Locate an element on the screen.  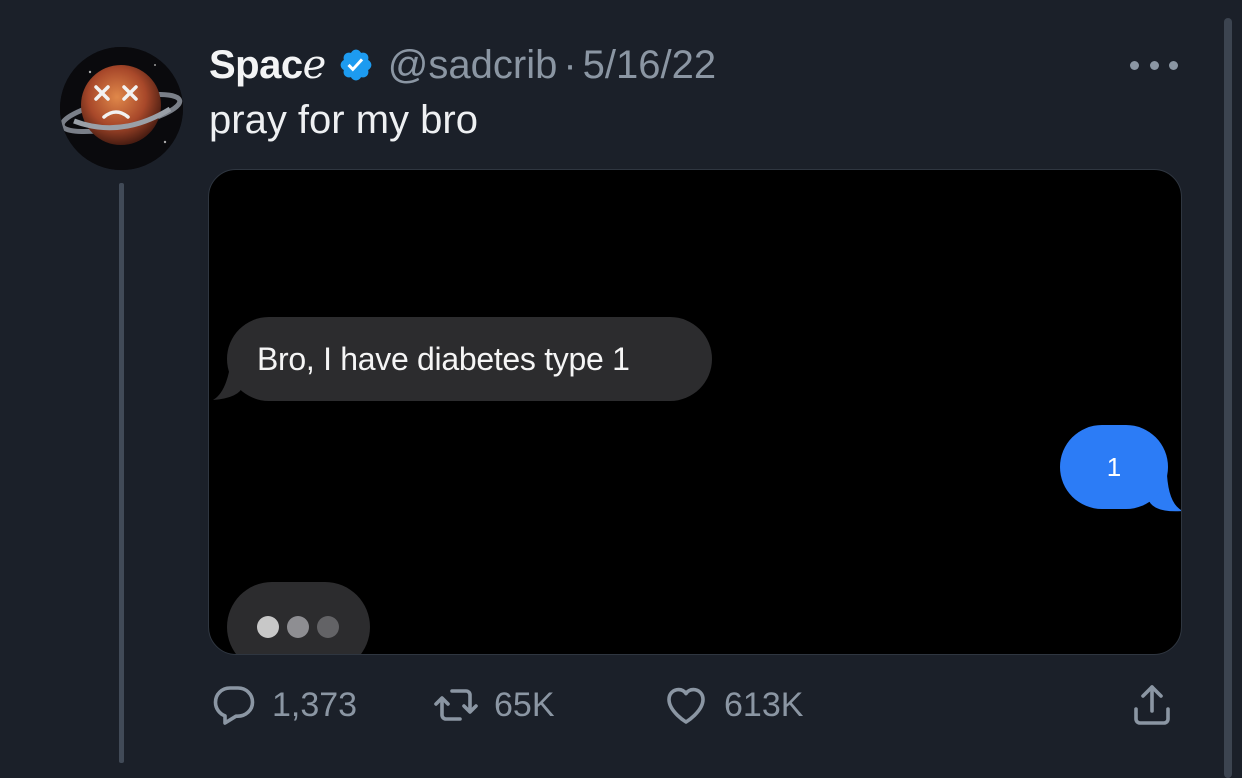
sent-message-bubble: 1 is located at coordinates (1114, 467).